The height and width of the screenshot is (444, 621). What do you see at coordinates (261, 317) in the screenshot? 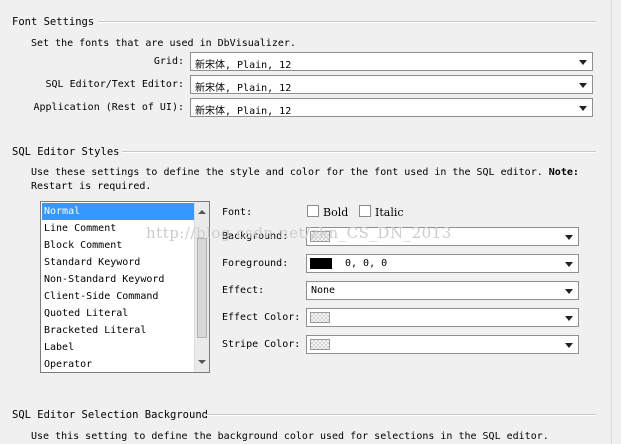
I see `effect-color-label: Effect Color:` at bounding box center [261, 317].